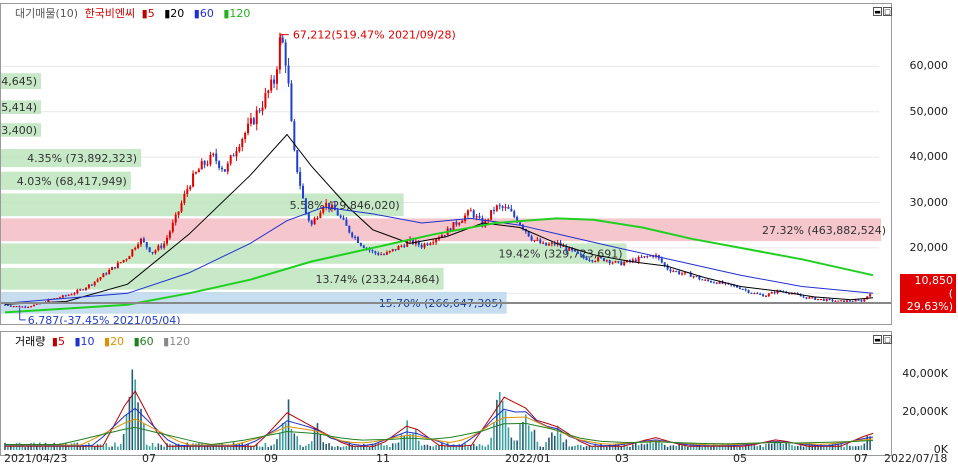  What do you see at coordinates (19, 81) in the screenshot?
I see `volume-profile-label: 0.87% (14,714,645)` at bounding box center [19, 81].